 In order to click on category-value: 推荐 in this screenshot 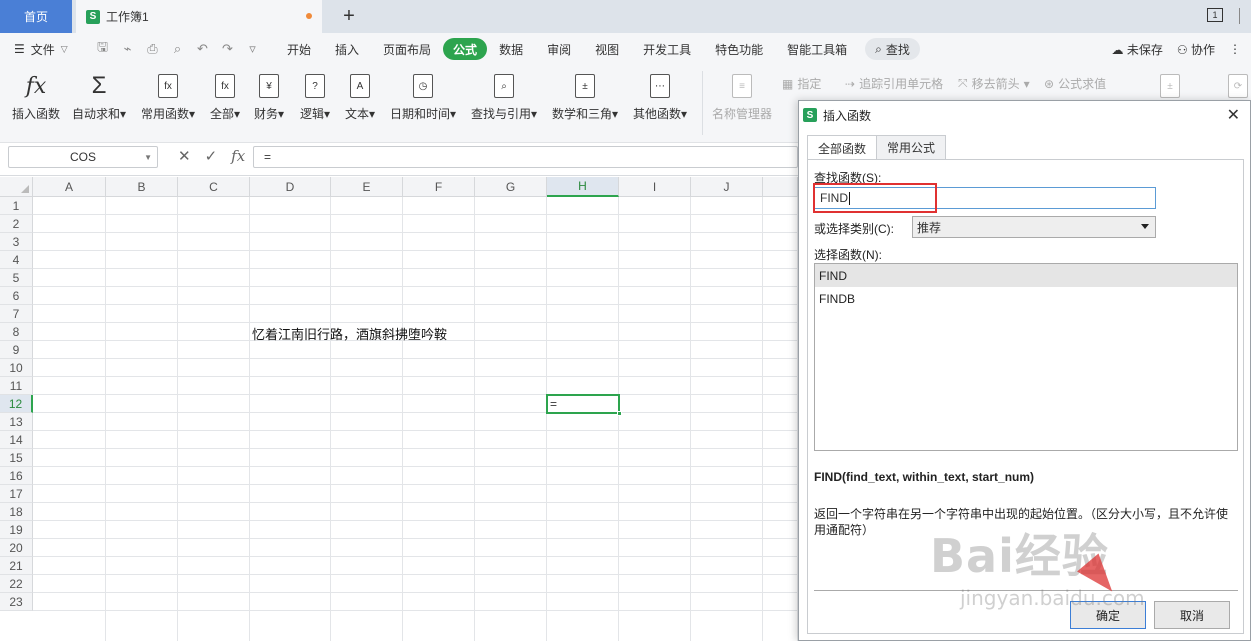, I will do `click(929, 227)`.